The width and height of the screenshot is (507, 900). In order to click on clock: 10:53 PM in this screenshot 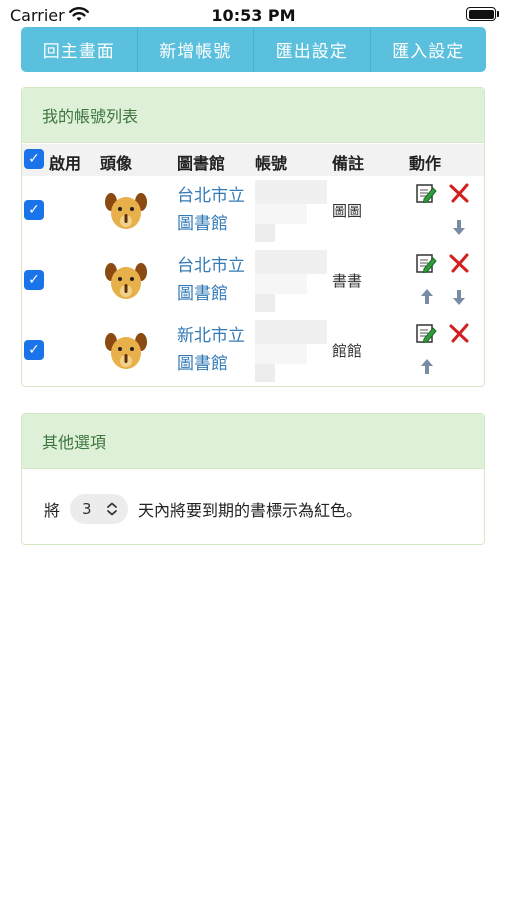, I will do `click(253, 15)`.